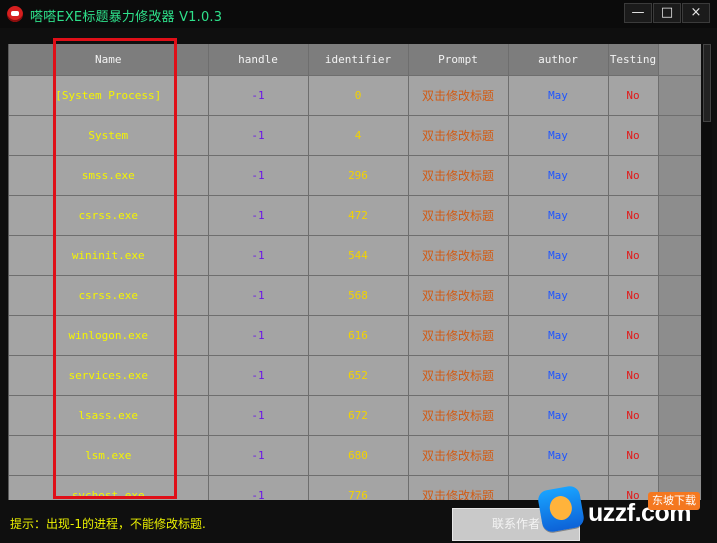 This screenshot has width=717, height=543. What do you see at coordinates (358, 455) in the screenshot?
I see `process-identifier: 680` at bounding box center [358, 455].